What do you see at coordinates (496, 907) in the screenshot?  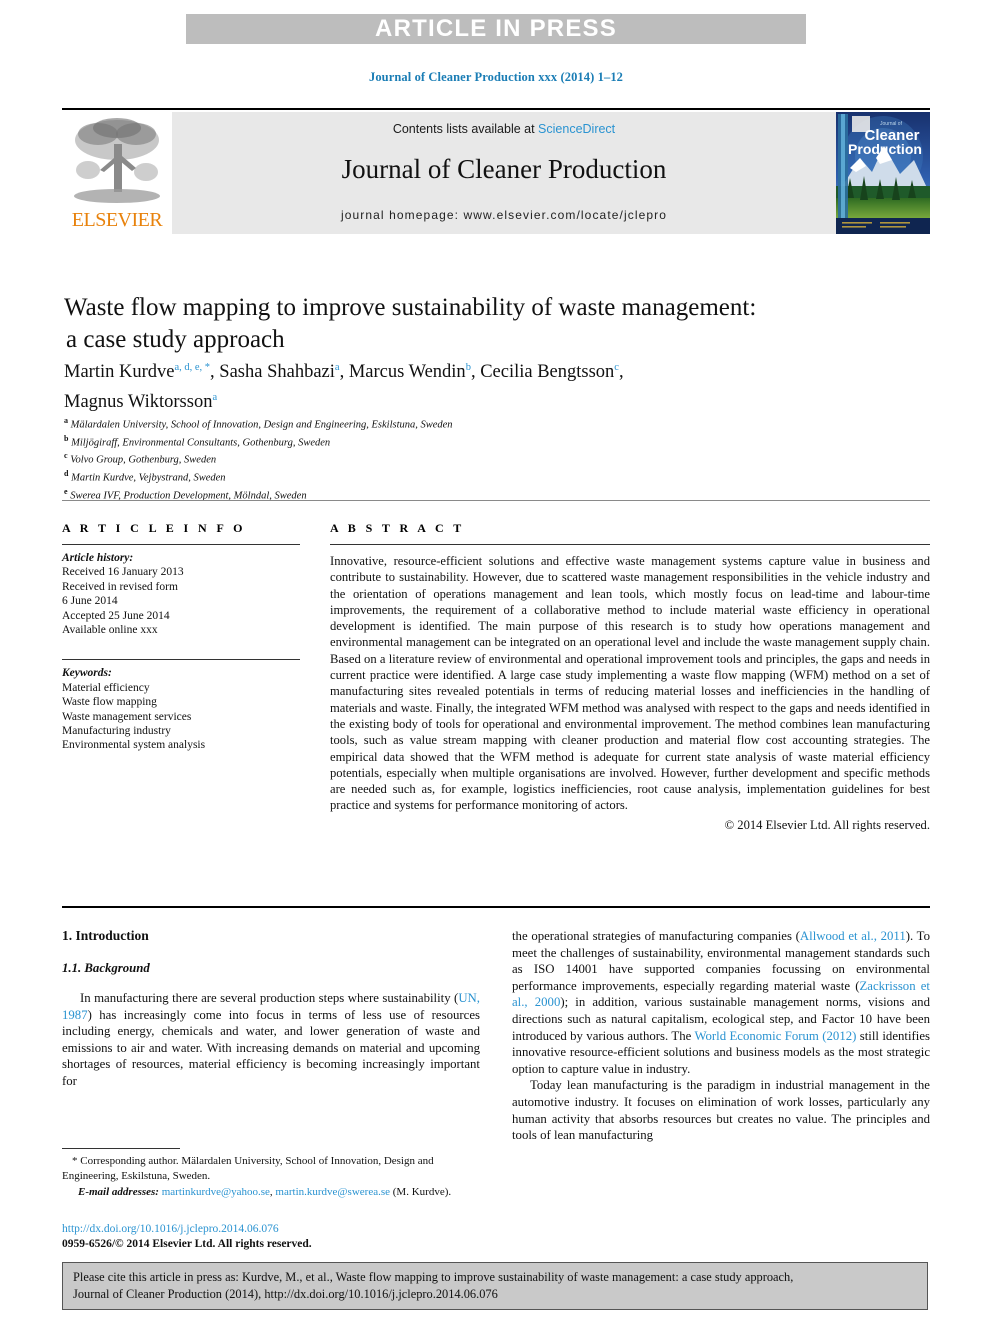 I see `body-top-divider` at bounding box center [496, 907].